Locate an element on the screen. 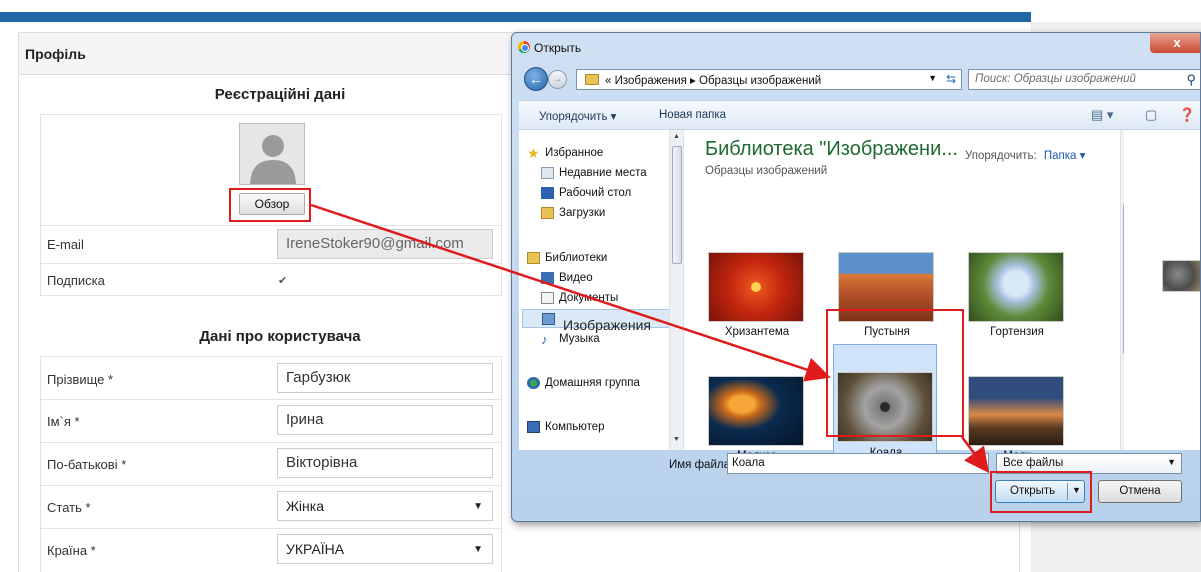  arrow-to-open-button is located at coordinates (975, 454).